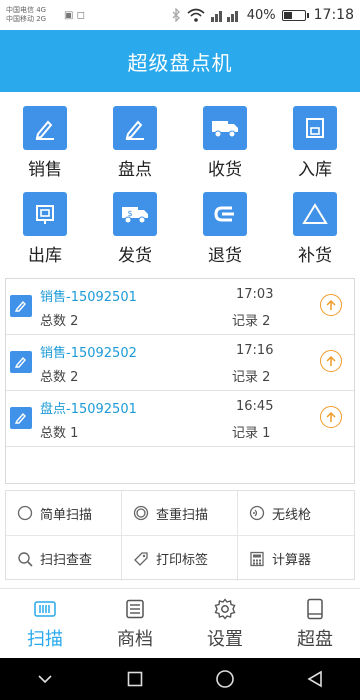 The height and width of the screenshot is (700, 360). I want to click on notification-icons: ▣ ◻, so click(74, 15).